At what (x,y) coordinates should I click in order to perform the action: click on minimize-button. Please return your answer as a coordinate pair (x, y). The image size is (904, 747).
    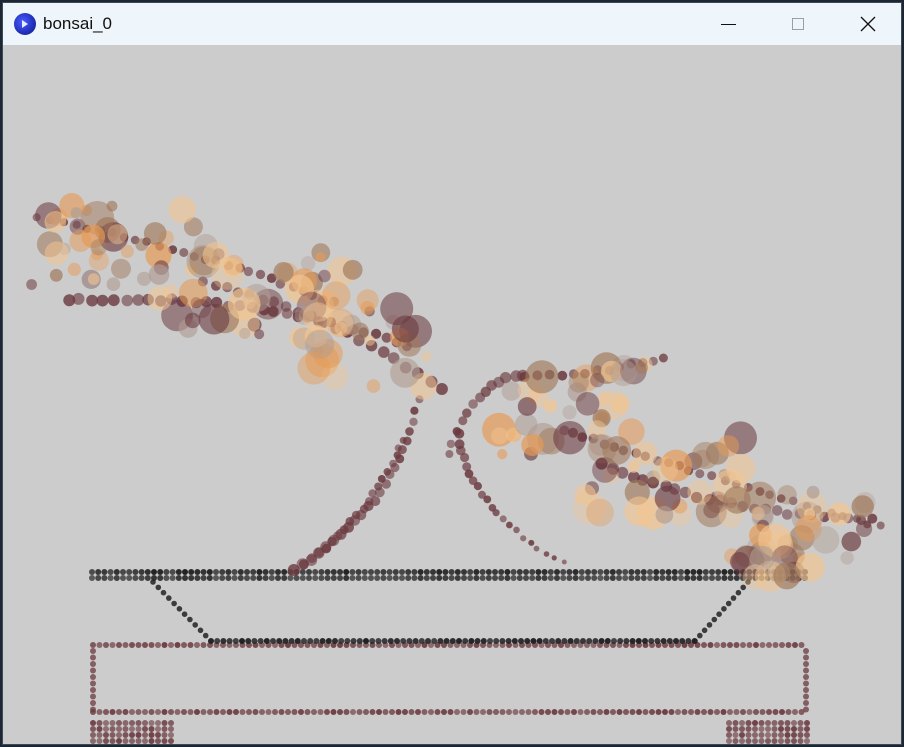
    Looking at the image, I should click on (728, 24).